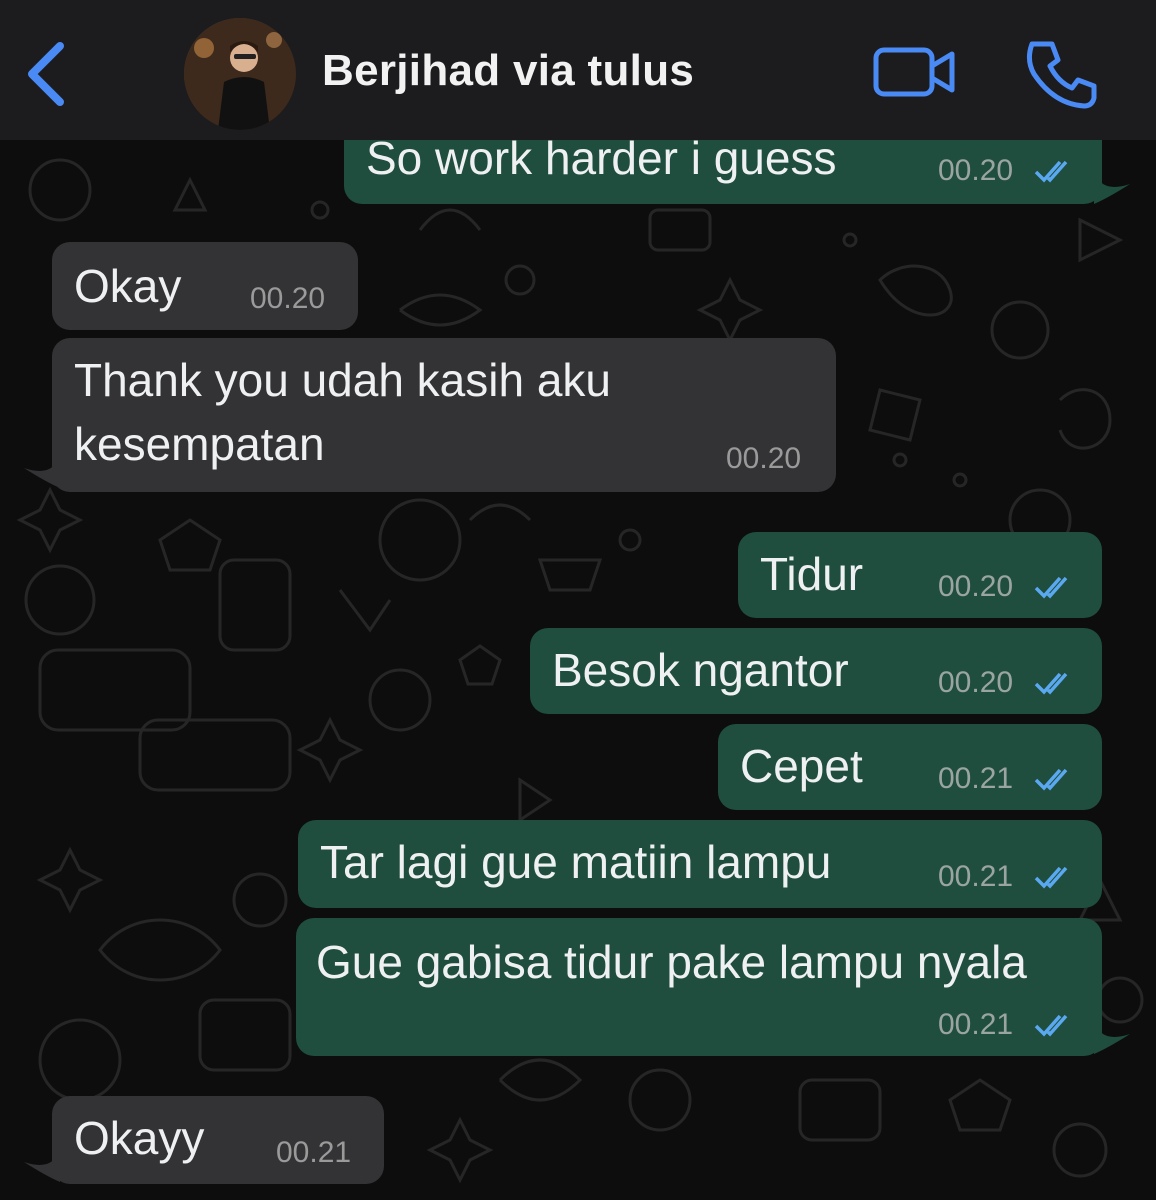 This screenshot has width=1156, height=1200. What do you see at coordinates (700, 670) in the screenshot?
I see `message-text: Besok ngantor` at bounding box center [700, 670].